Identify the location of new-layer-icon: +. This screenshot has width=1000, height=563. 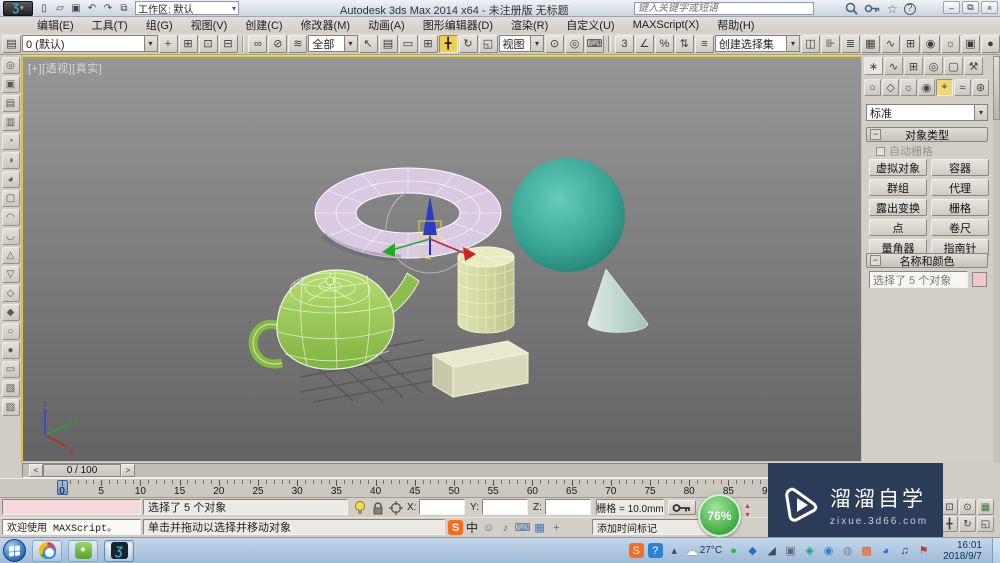
(168, 43).